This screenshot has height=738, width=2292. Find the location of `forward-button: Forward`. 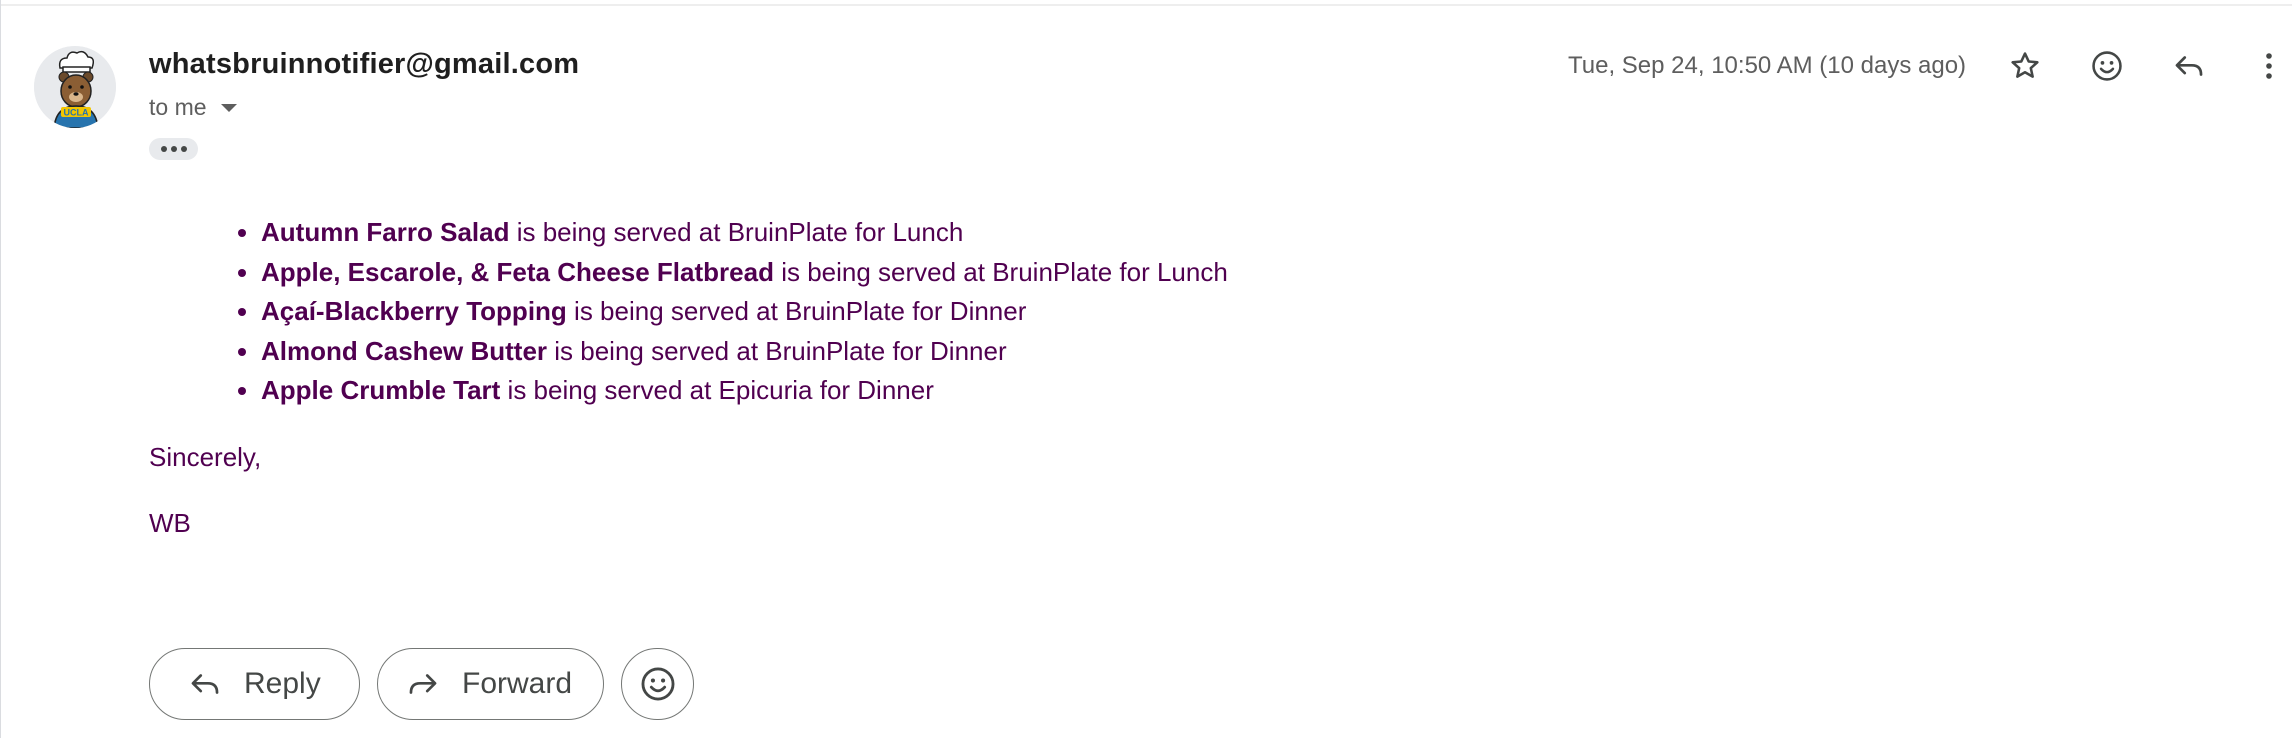

forward-button: Forward is located at coordinates (490, 684).